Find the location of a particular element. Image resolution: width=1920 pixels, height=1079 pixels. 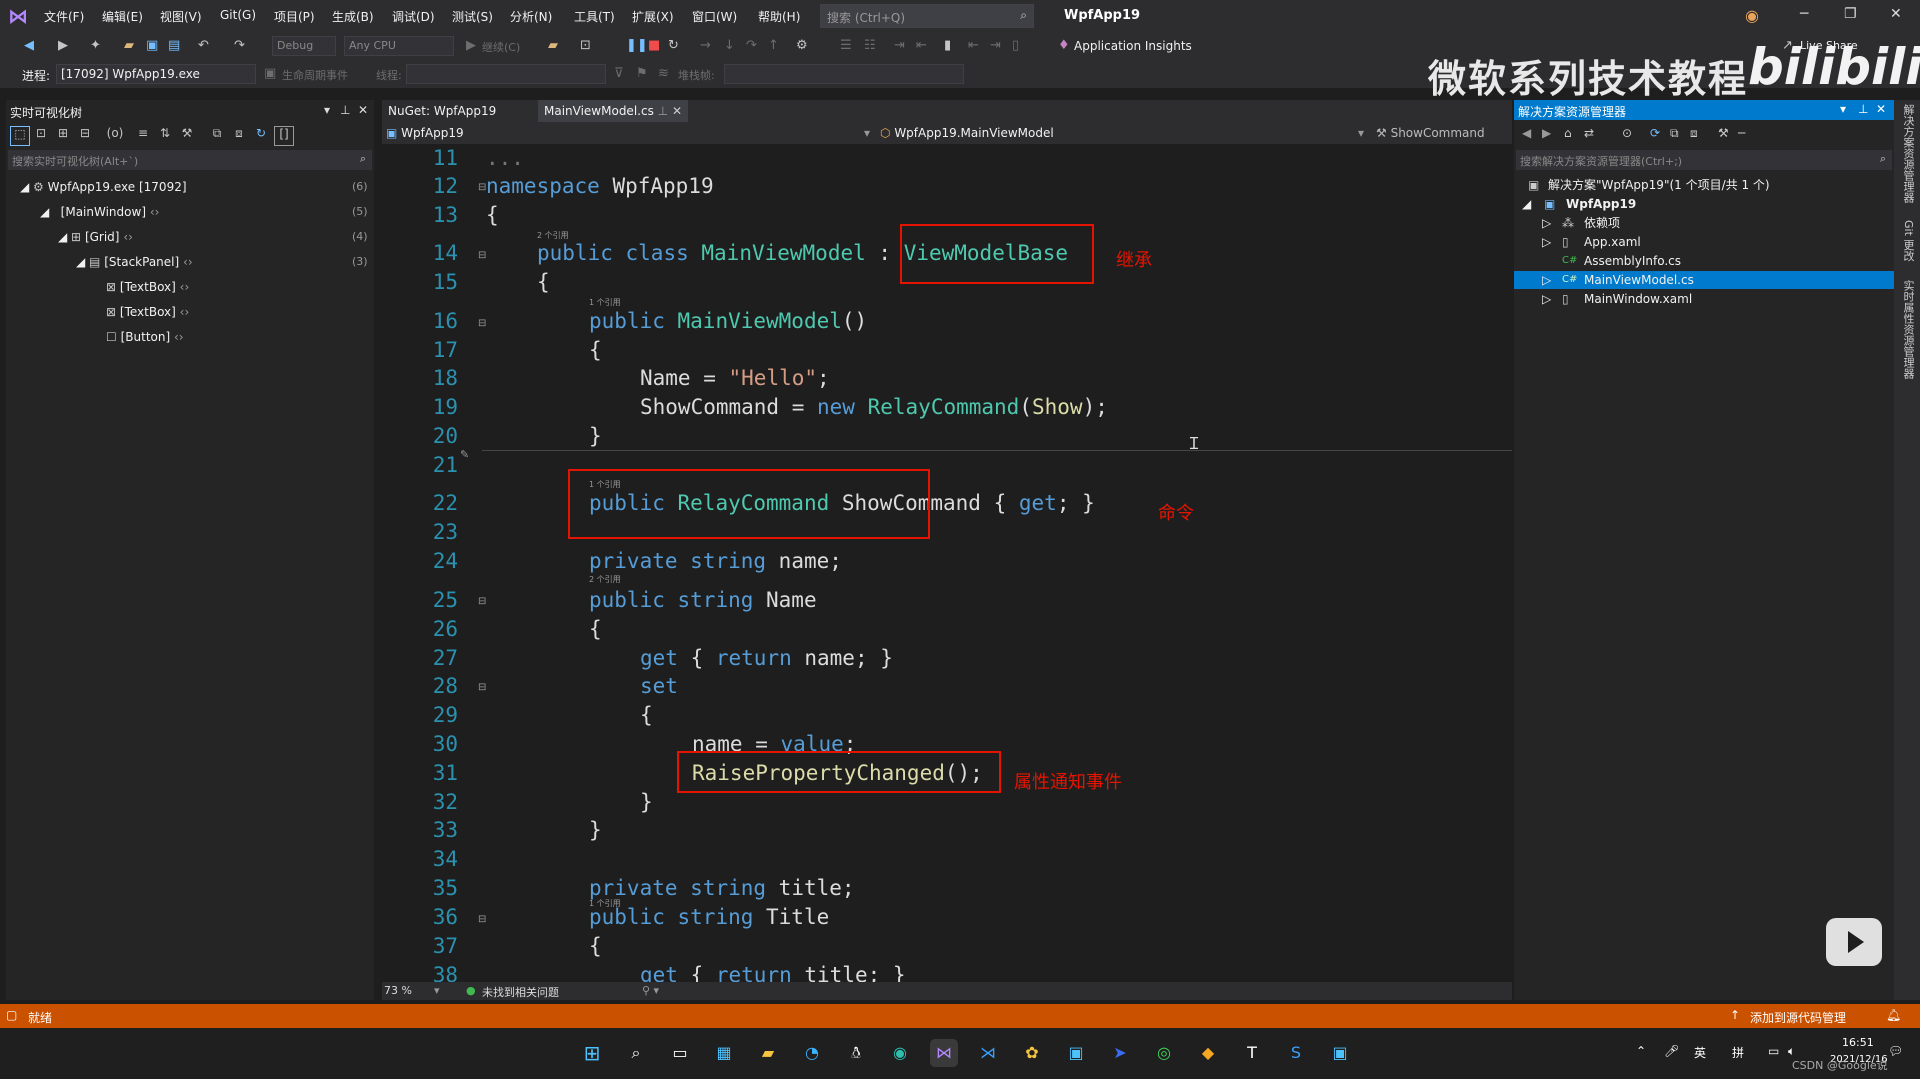

select-element-icon: ⬚ is located at coordinates (20, 136).